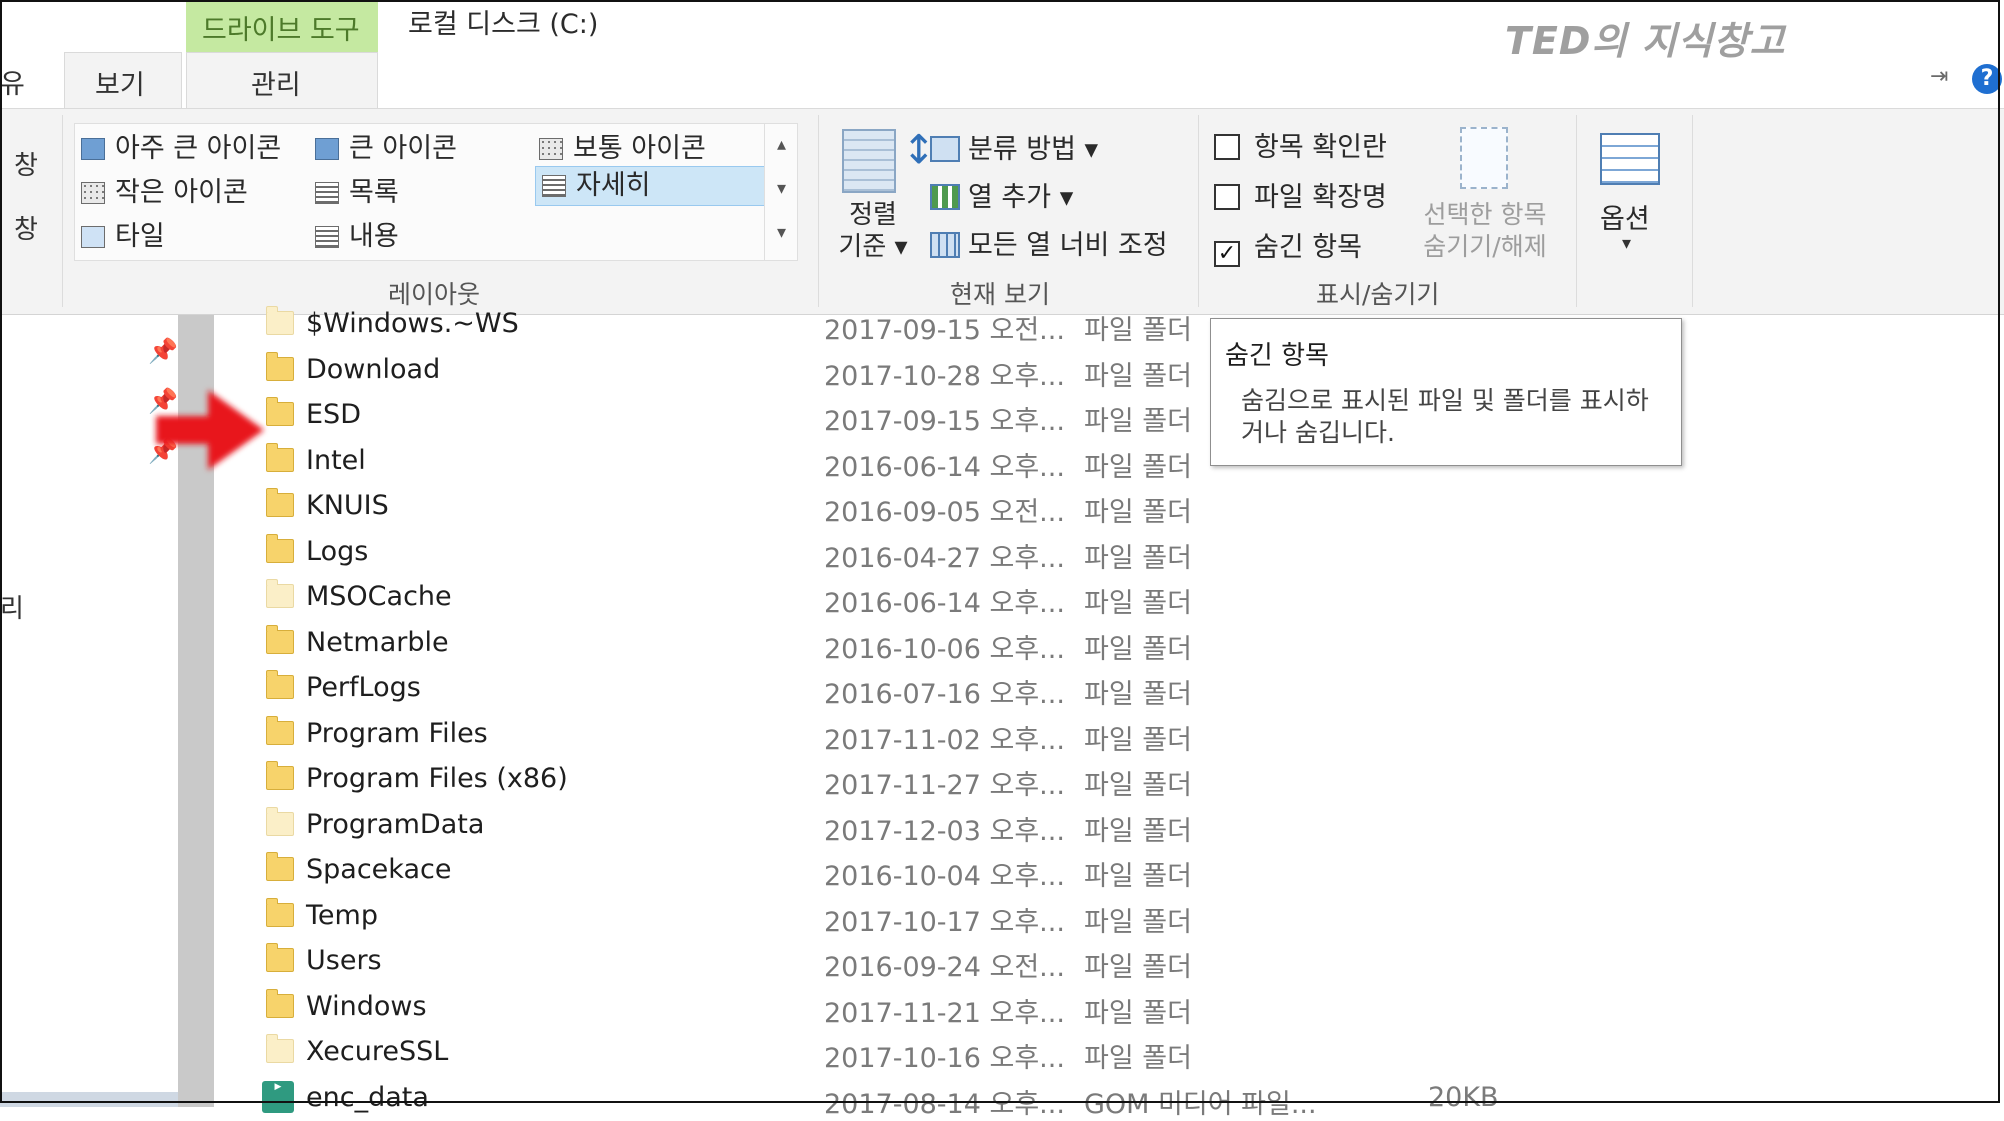 The height and width of the screenshot is (1121, 2004). What do you see at coordinates (873, 231) in the screenshot?
I see `sort-by-button: 정렬 기준 ▾` at bounding box center [873, 231].